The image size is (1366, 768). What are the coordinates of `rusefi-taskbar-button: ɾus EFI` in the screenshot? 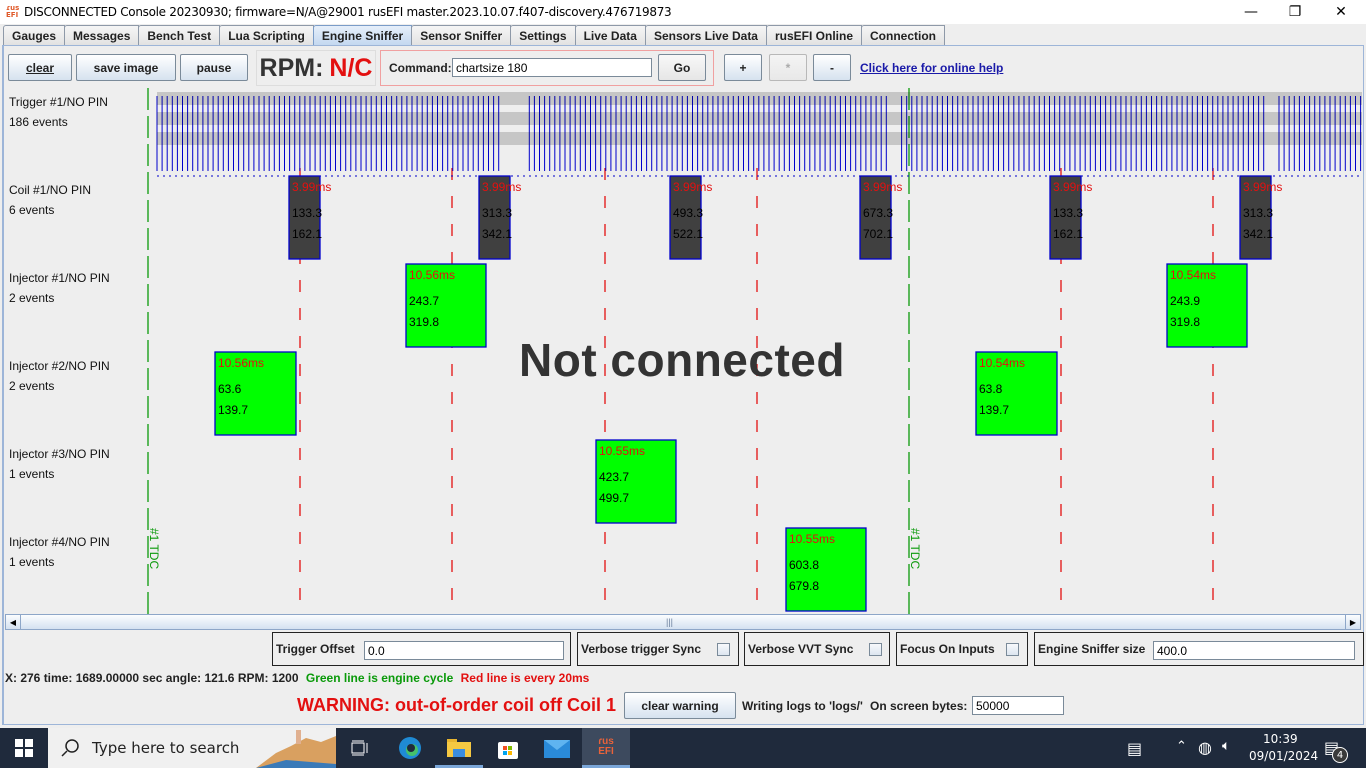 It's located at (606, 748).